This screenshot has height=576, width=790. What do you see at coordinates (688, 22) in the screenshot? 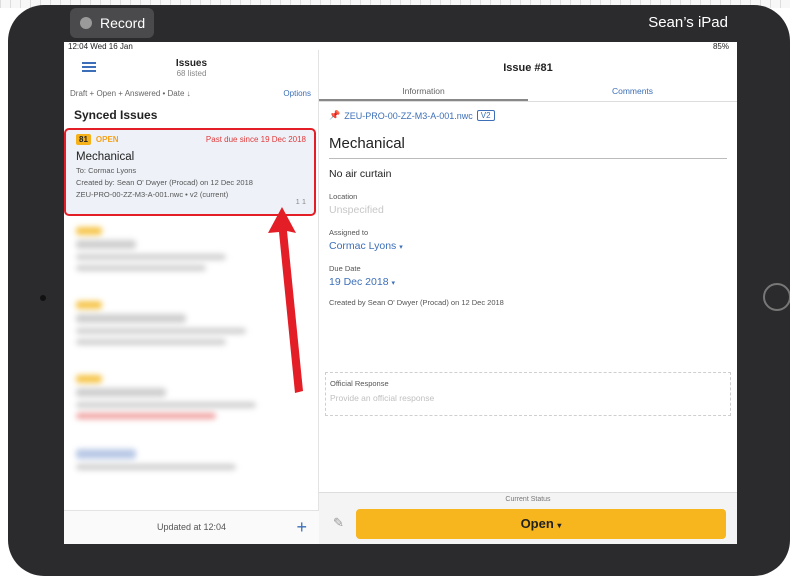
I see `device-name: Sean’s iPad` at bounding box center [688, 22].